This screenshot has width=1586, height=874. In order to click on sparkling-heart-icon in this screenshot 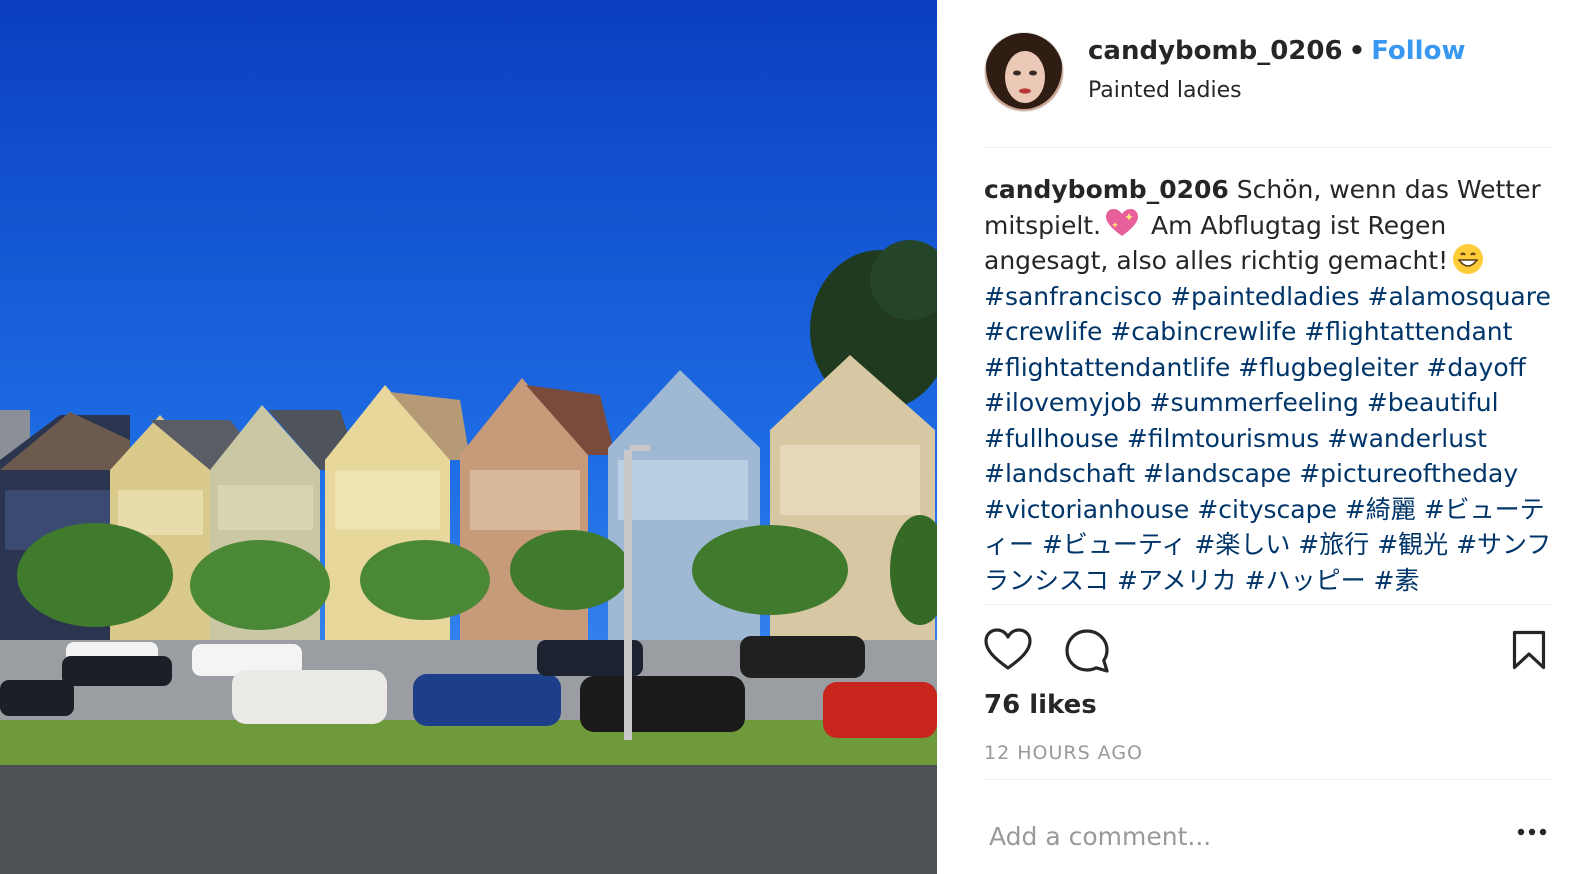, I will do `click(1122, 222)`.